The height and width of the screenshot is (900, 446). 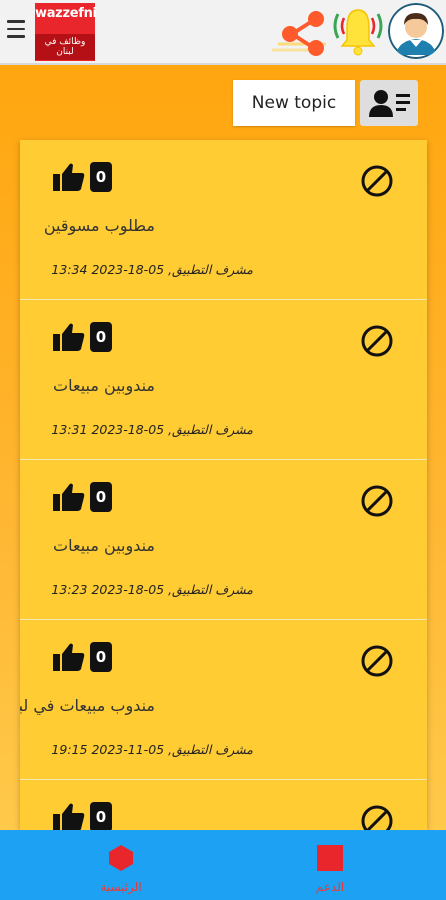 I want to click on share-icon, so click(x=299, y=33).